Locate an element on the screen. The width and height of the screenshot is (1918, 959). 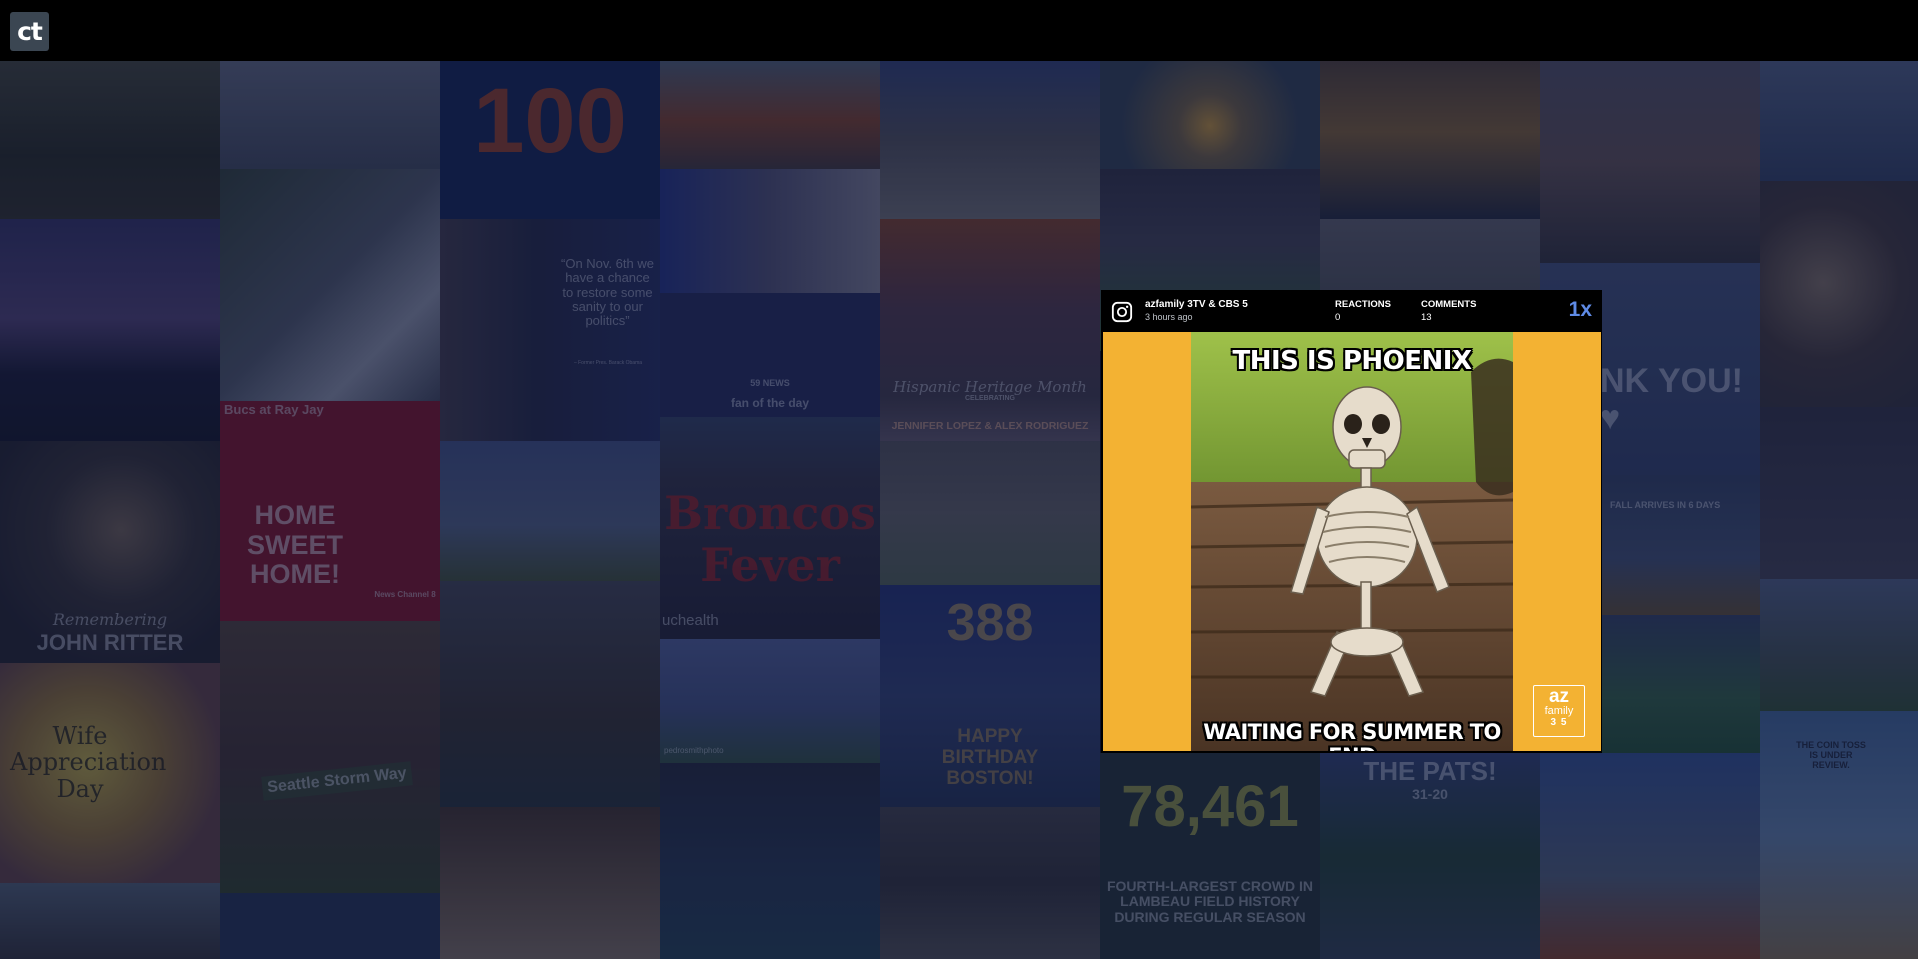
tile-ritter-script: Remembering is located at coordinates (110, 619).